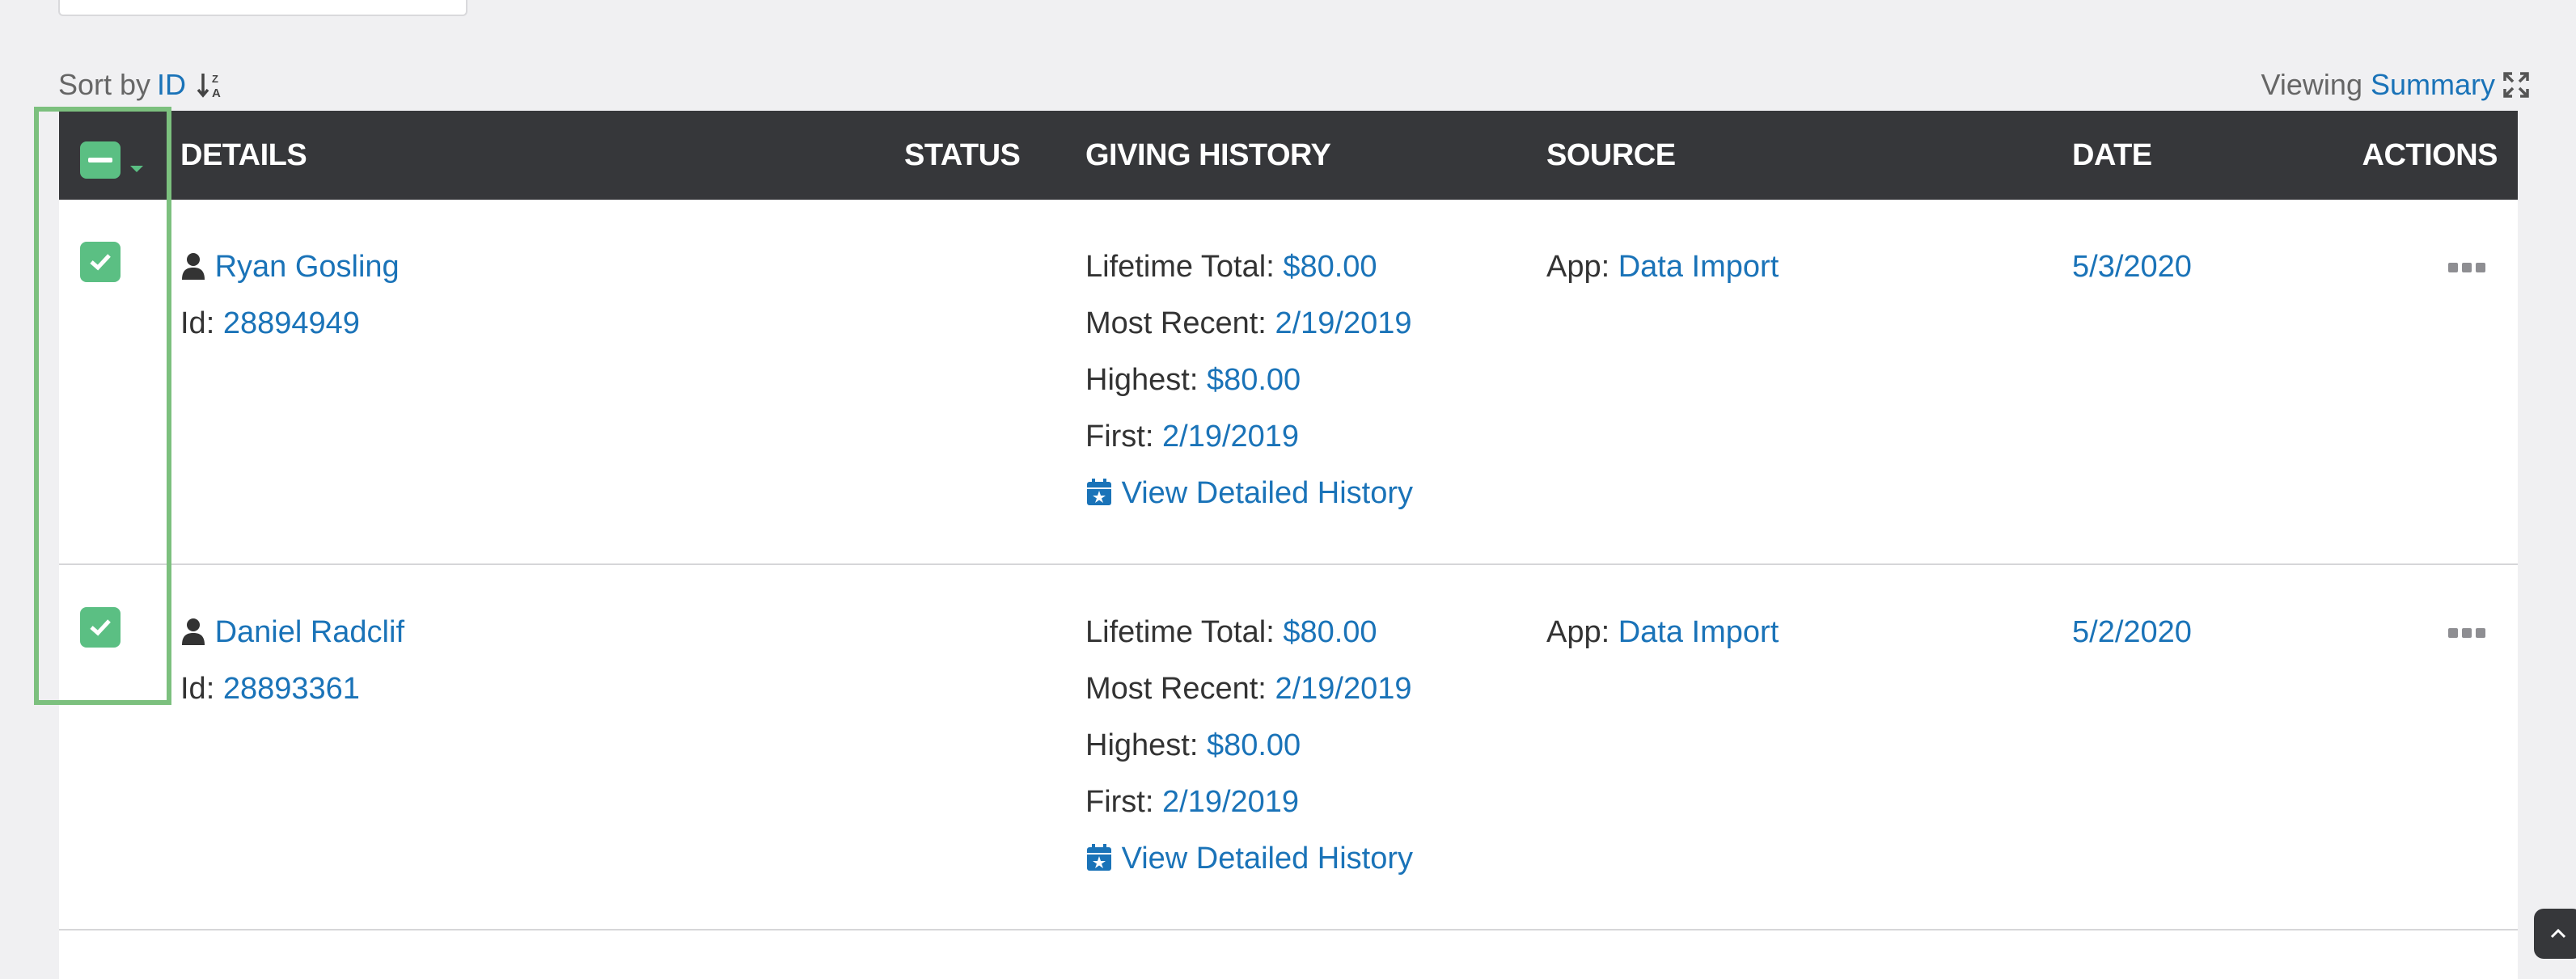  I want to click on expand-icon, so click(2516, 85).